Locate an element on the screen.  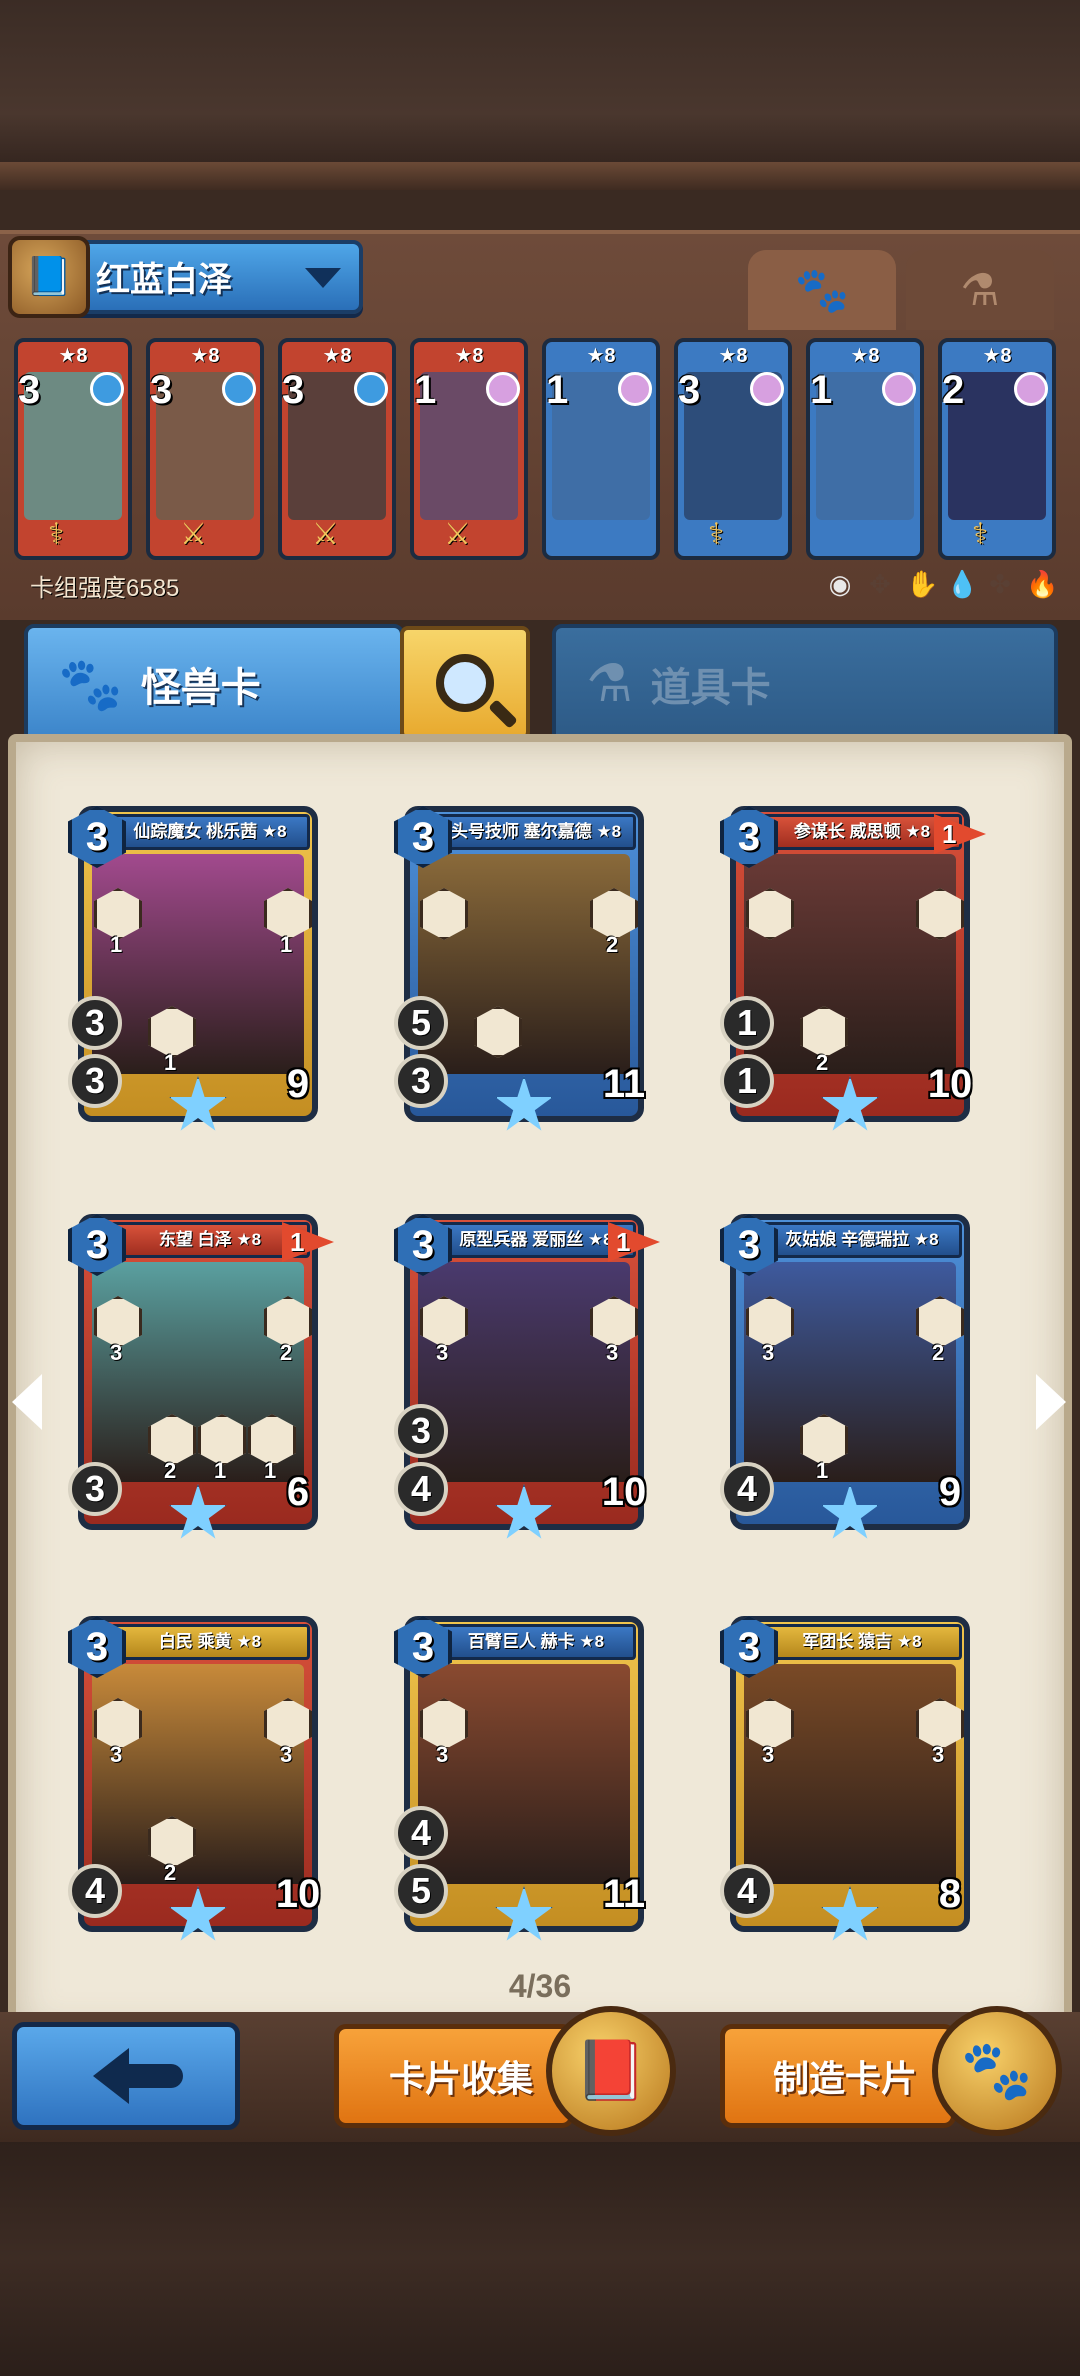
element-summary: ◉ ✥ ✋ 💧 ✤ 🔥 is located at coordinates (946, 584).